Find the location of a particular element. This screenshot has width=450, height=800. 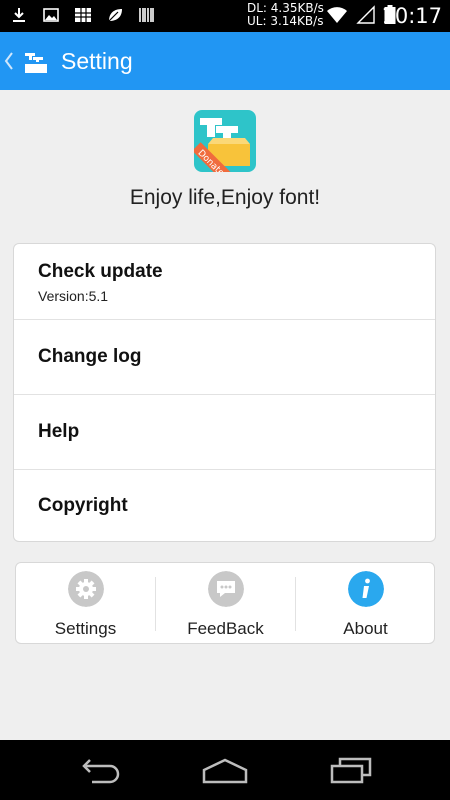

leaf-icon is located at coordinates (115, 15).